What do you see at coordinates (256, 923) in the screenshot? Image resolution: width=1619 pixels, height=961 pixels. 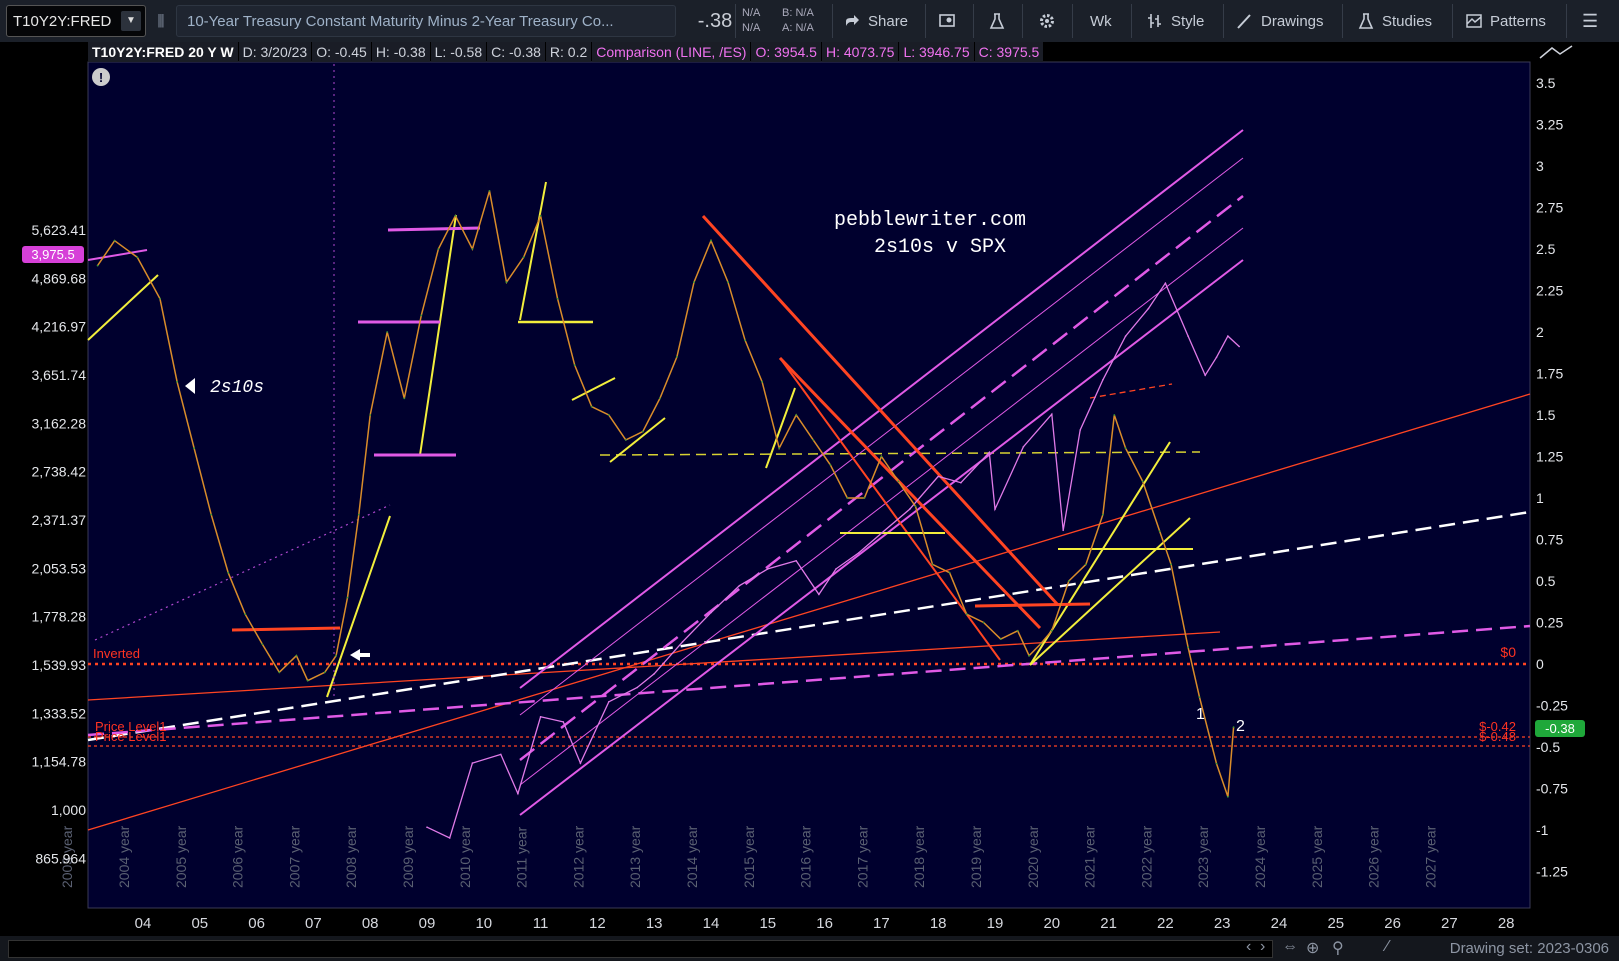 I see `x-tick-label: 06` at bounding box center [256, 923].